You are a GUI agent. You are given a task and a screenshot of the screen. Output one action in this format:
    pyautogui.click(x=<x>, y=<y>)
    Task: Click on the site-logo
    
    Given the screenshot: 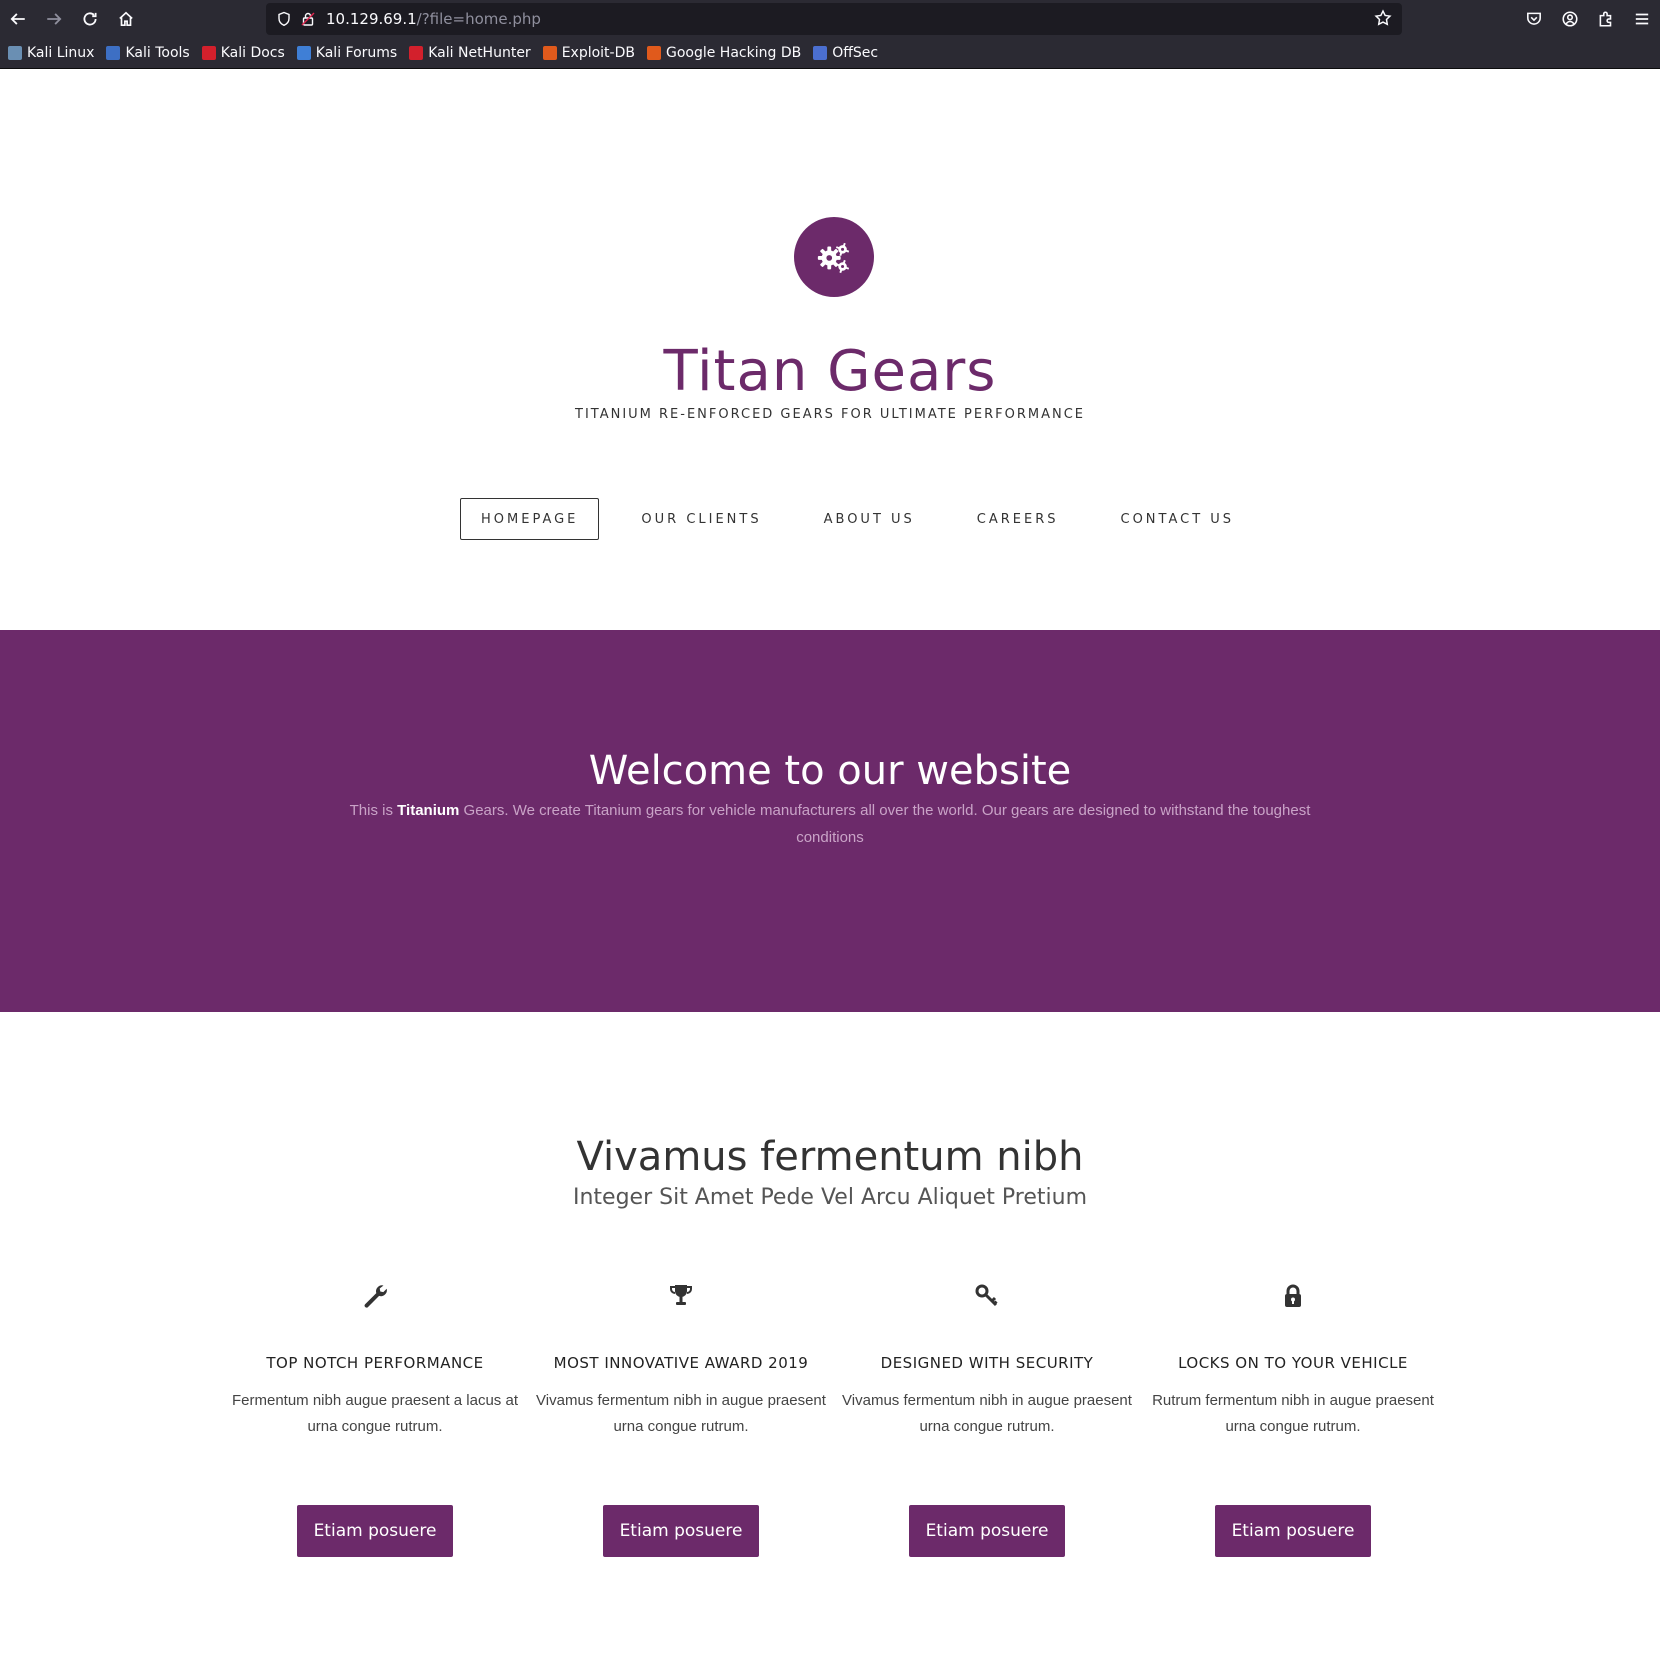 What is the action you would take?
    pyautogui.click(x=834, y=257)
    